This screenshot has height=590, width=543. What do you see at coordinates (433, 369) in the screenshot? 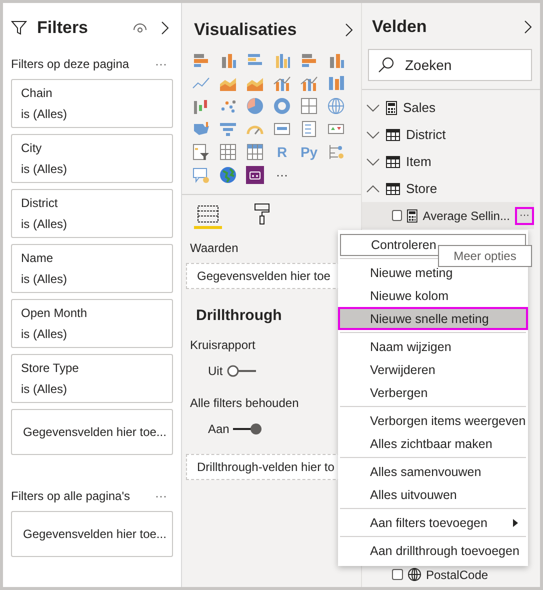
I see `menu-item: Verwijderen` at bounding box center [433, 369].